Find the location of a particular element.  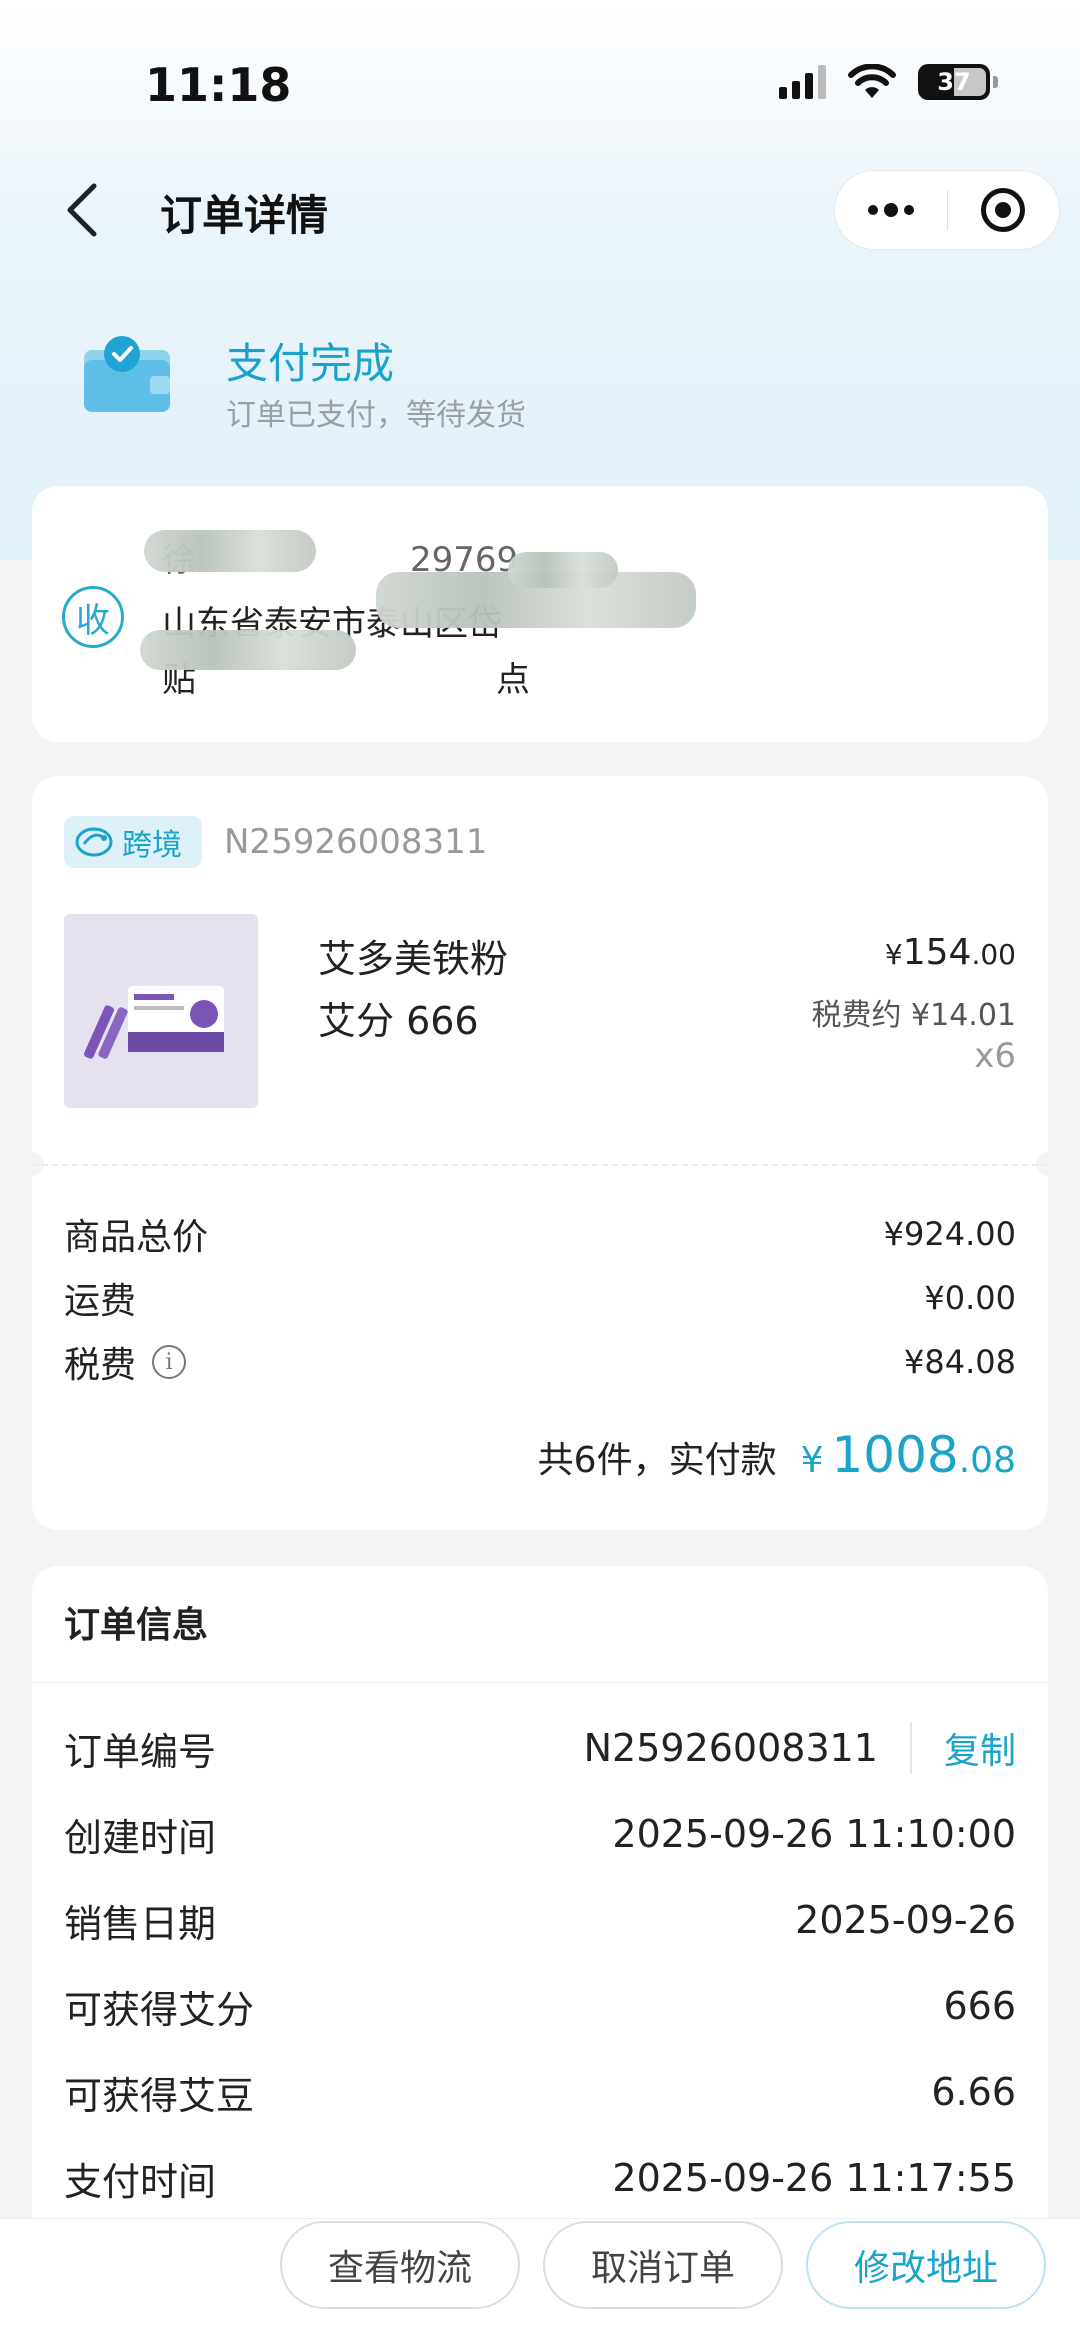

info-row-order-number: 订单编号 N25926008311 复制 is located at coordinates (540, 1748).